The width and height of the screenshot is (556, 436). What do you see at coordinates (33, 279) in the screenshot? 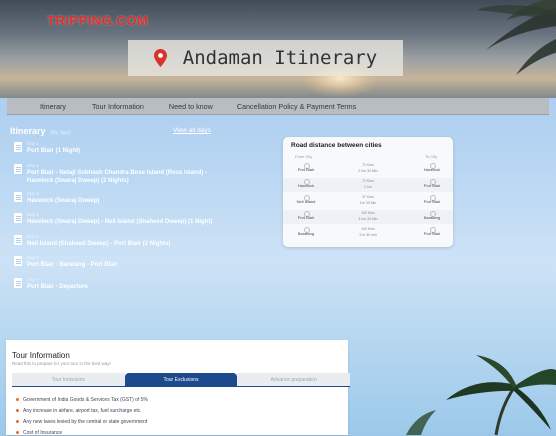
I see `day-label: Day 7` at bounding box center [33, 279].